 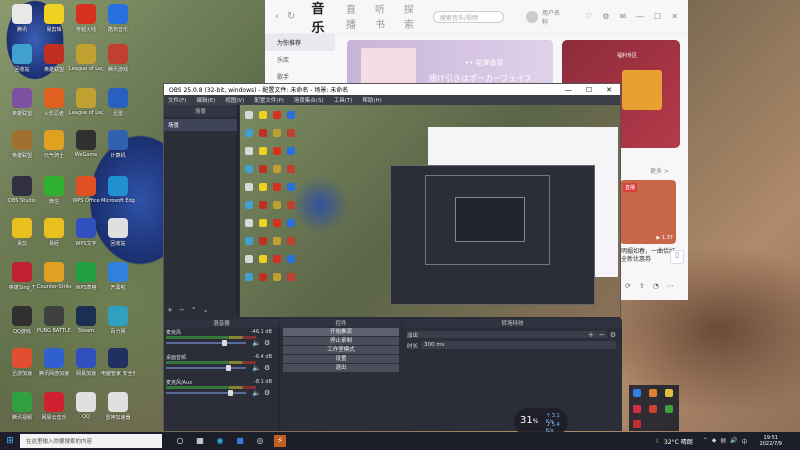 I want to click on desktop-icon: 腾讯, so click(x=22, y=18).